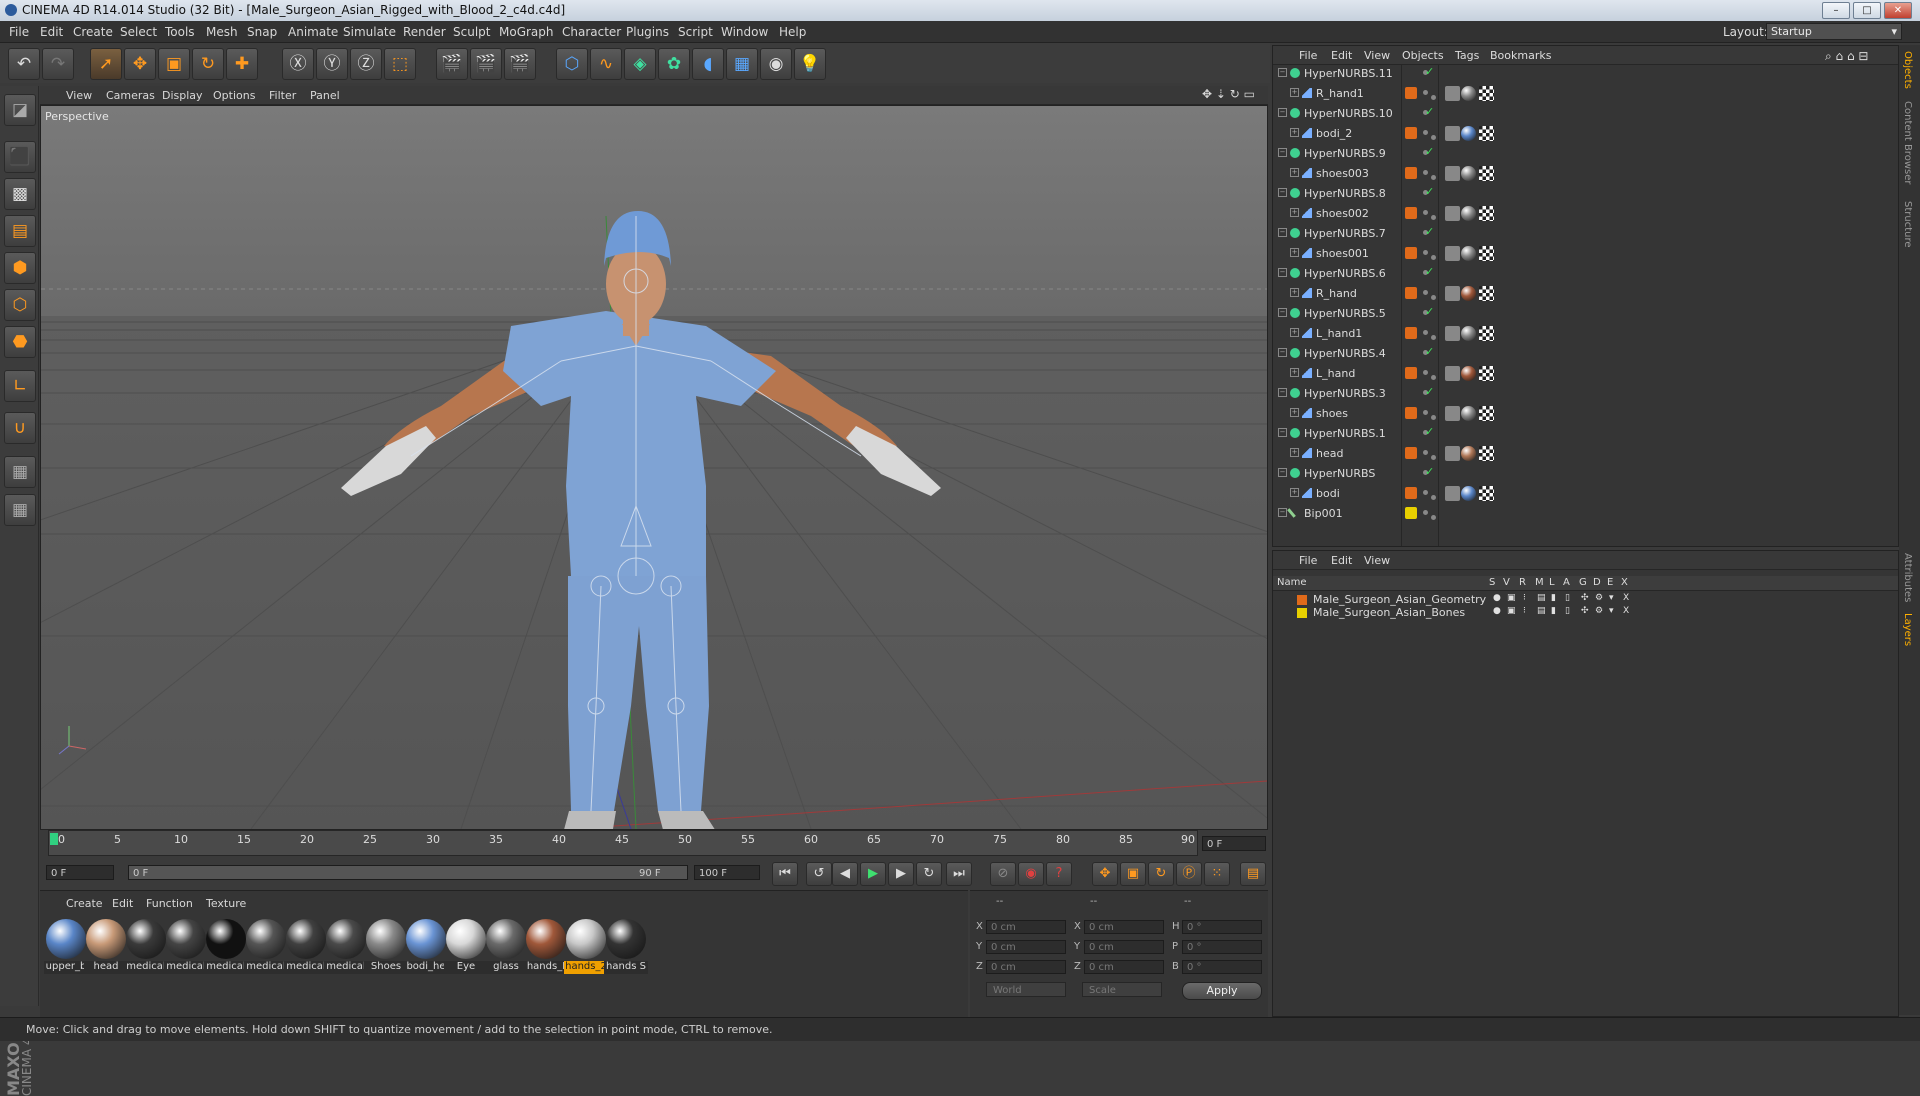 This screenshot has width=1920, height=1096. I want to click on layer-row: Male_Surgeon_Asian_Bones ● ▣ ⁝ ▤ ▮ ▯ ✣ ⚙ ▾ X, so click(1585, 613).